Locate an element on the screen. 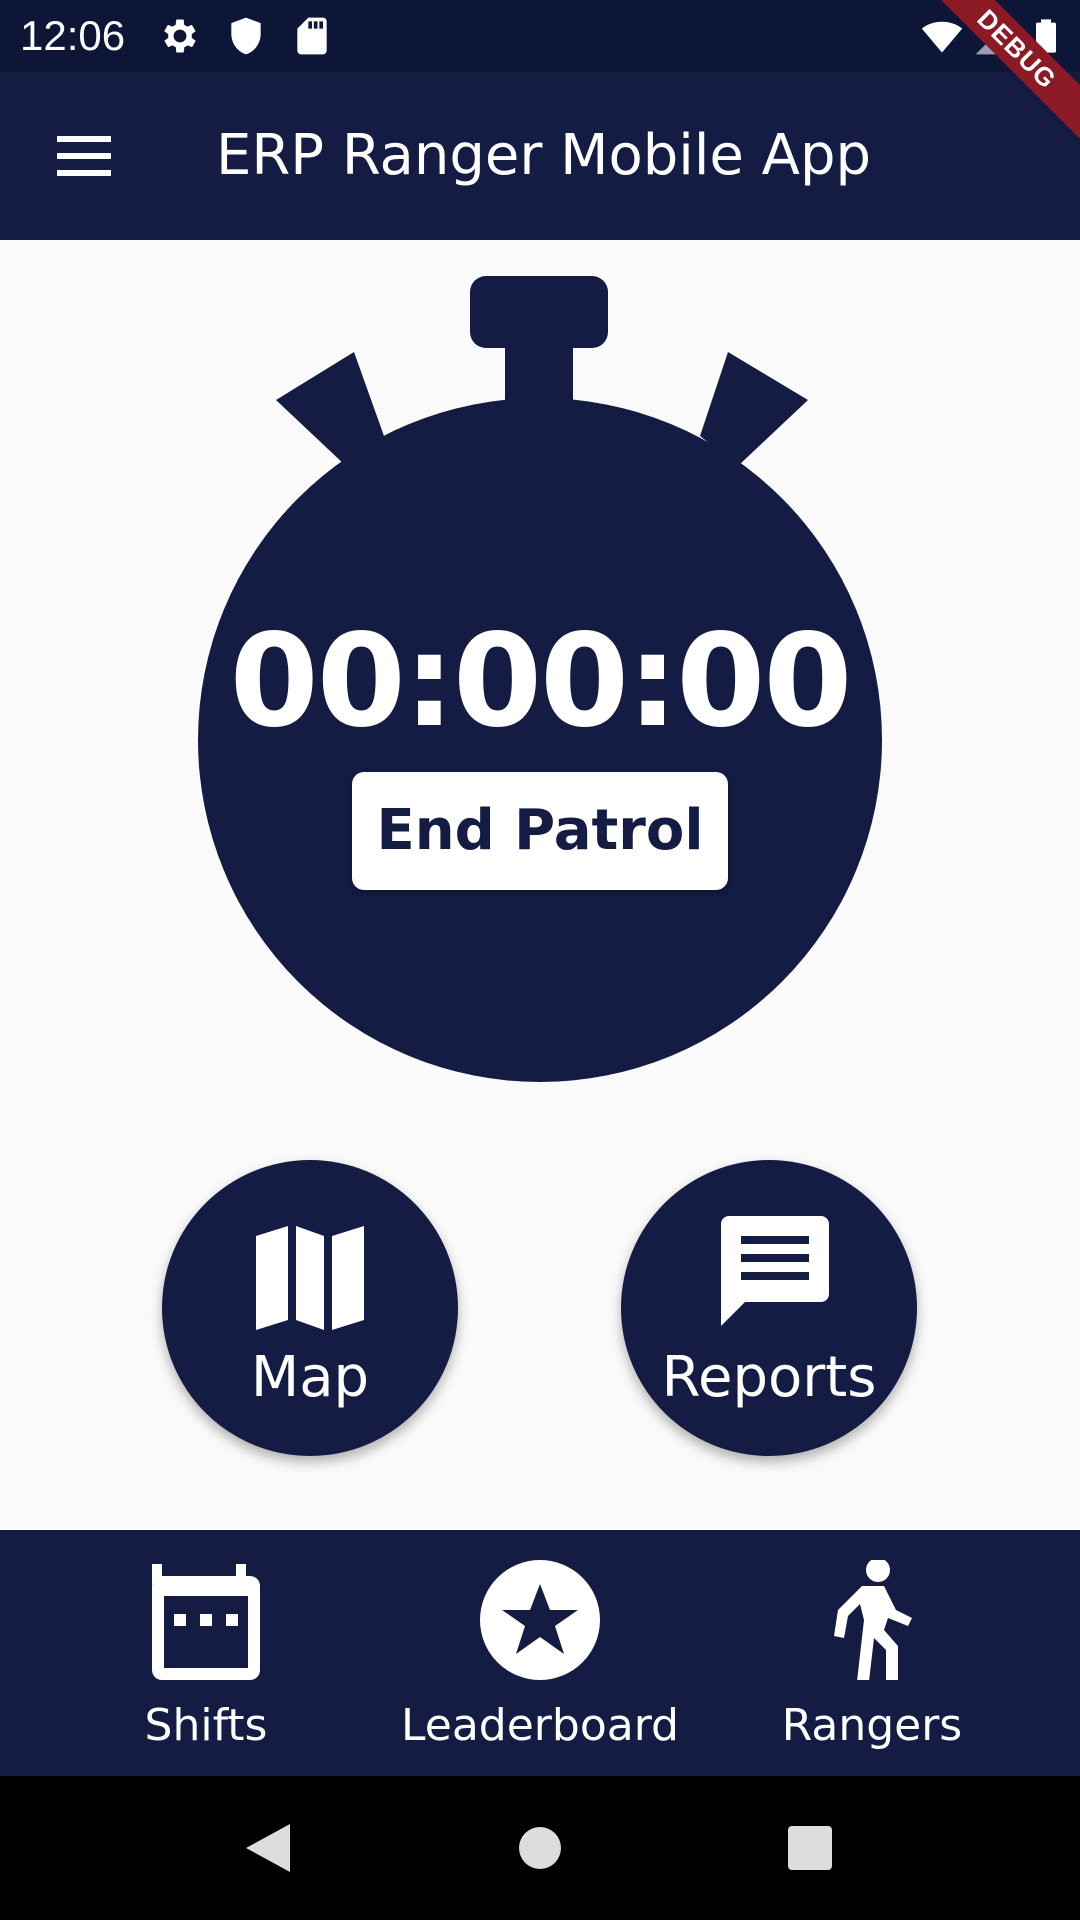  wifi-icon is located at coordinates (942, 36).